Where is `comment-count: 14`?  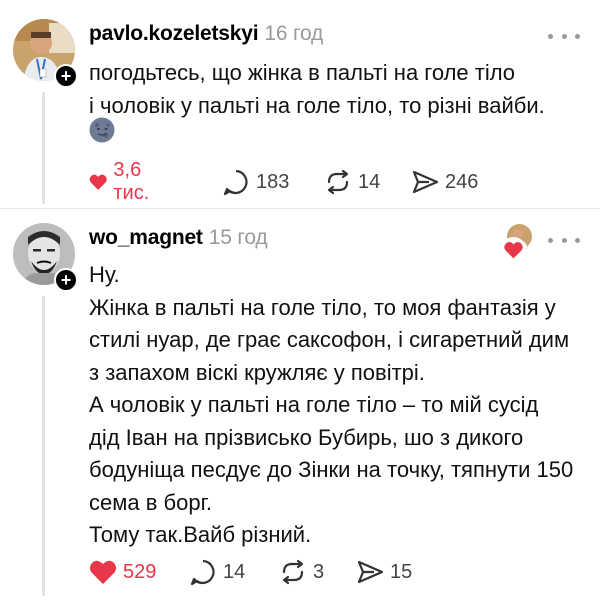 comment-count: 14 is located at coordinates (234, 571).